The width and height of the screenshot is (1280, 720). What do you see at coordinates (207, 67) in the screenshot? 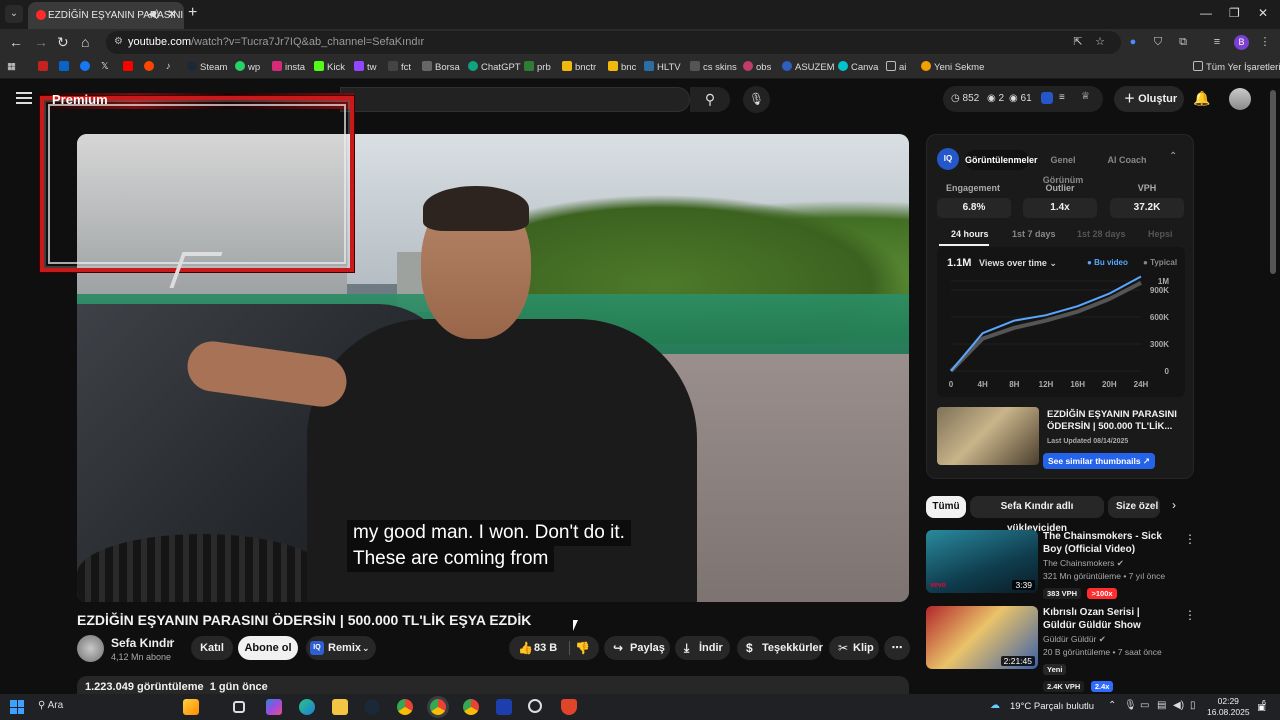
I see `bookmark-steam: Steam` at bounding box center [207, 67].